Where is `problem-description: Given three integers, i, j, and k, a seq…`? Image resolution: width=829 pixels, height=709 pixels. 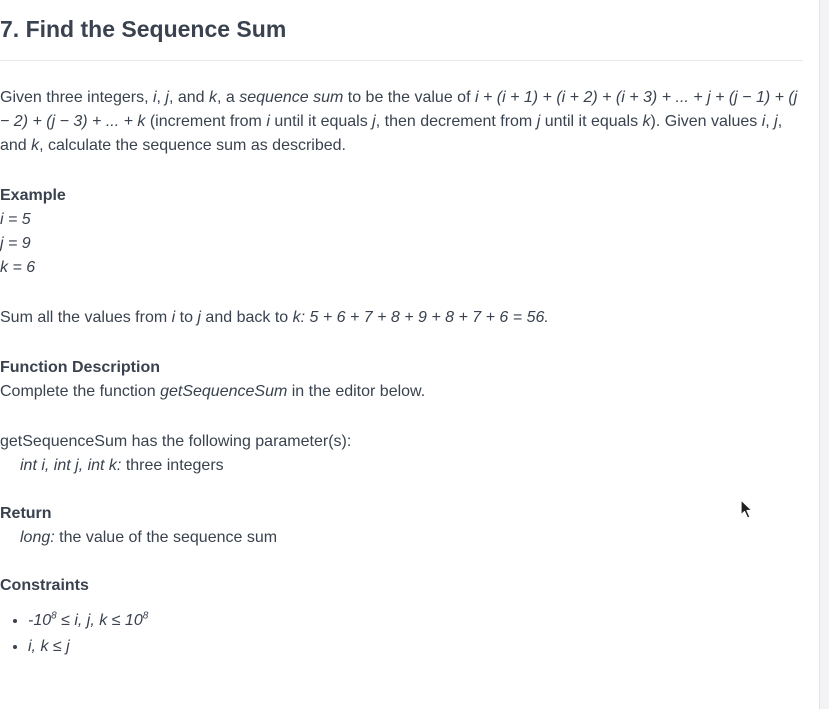
problem-description: Given three integers, i, j, and k, a seq… is located at coordinates (399, 121).